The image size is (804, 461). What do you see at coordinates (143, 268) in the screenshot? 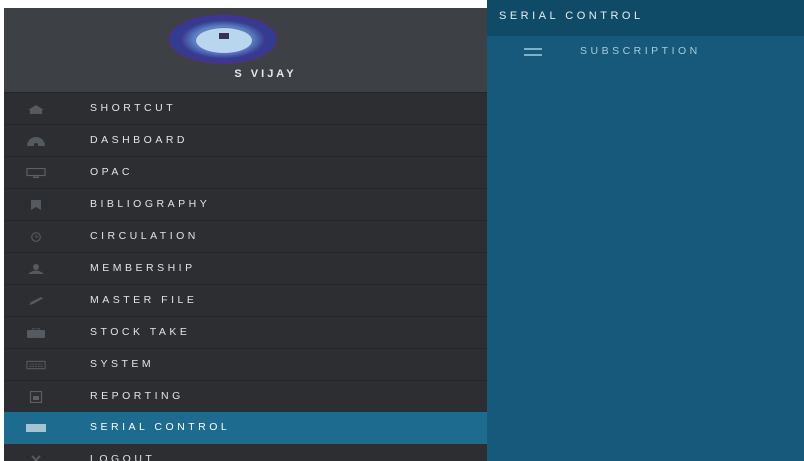
I see `sidebar-item-label: MEMBERSHIP` at bounding box center [143, 268].